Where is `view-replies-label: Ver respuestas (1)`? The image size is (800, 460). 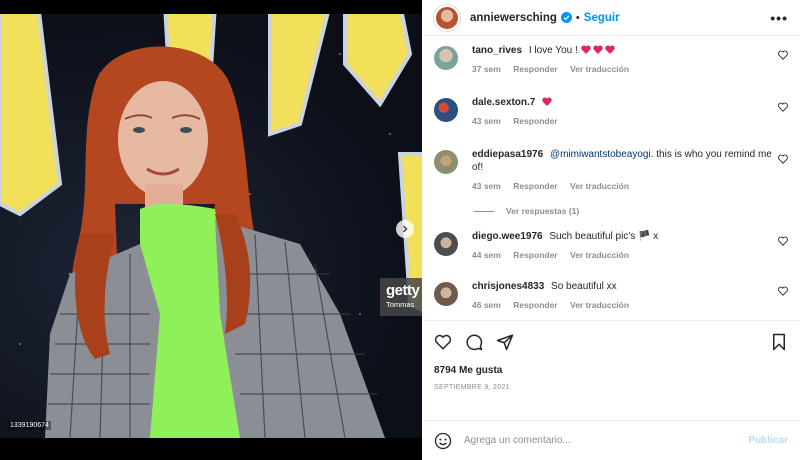 view-replies-label: Ver respuestas (1) is located at coordinates (543, 211).